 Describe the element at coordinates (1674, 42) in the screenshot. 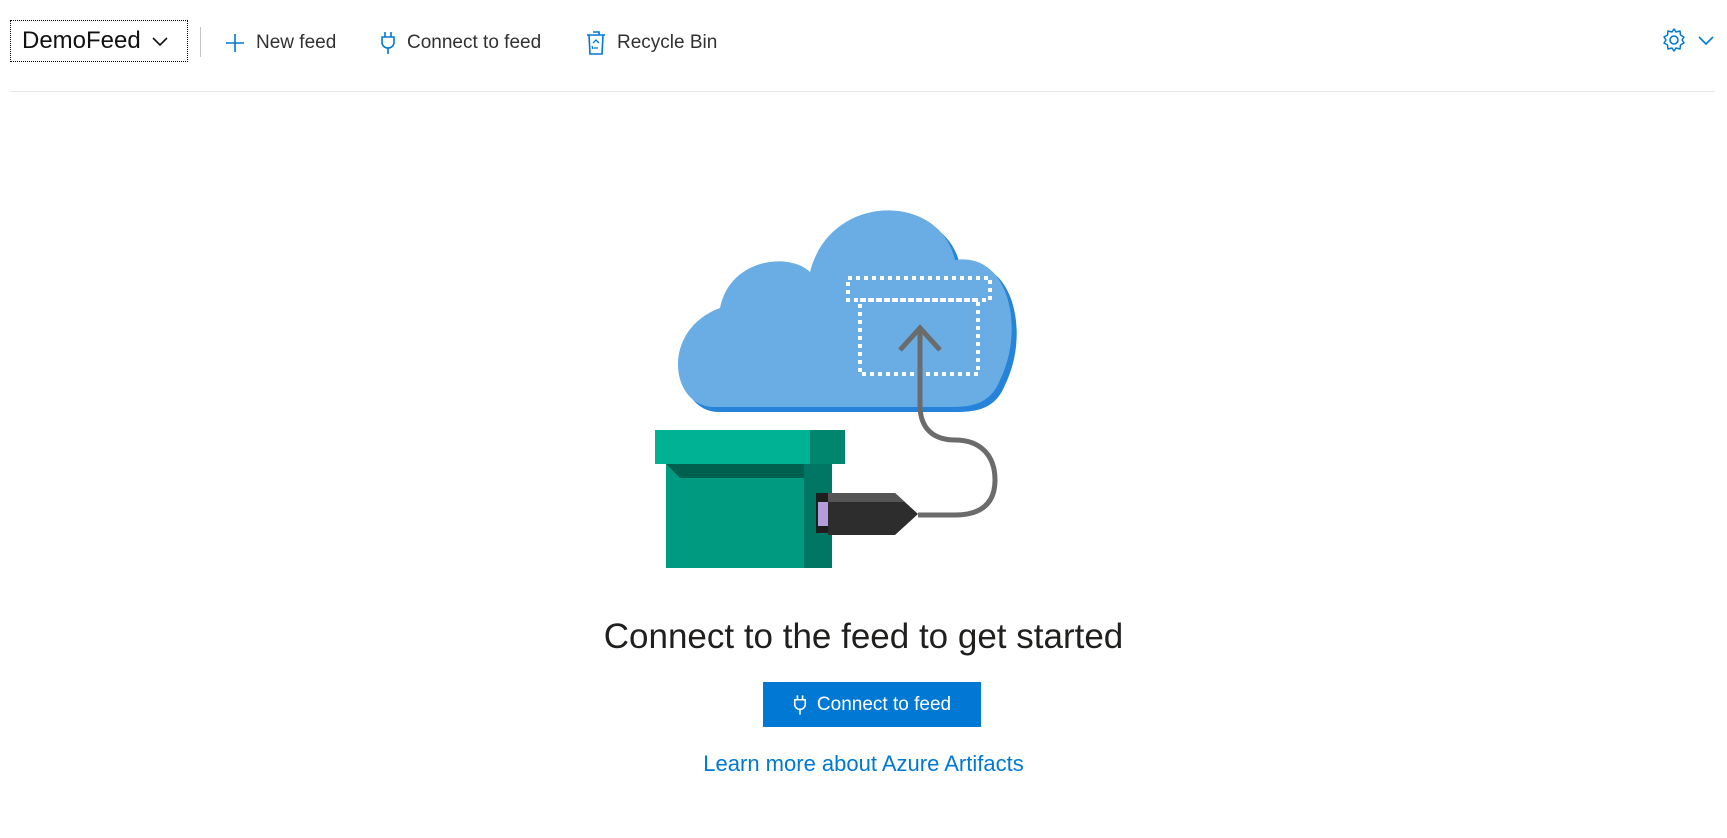

I see `gear-icon` at that location.